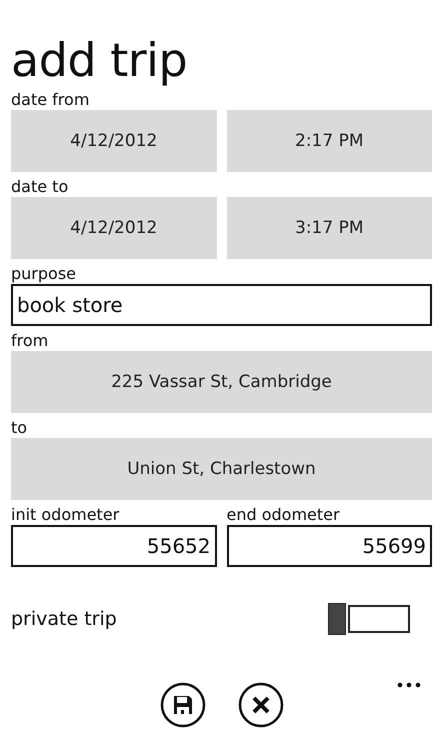 Image resolution: width=443 pixels, height=738 pixels. I want to click on field-label: to, so click(19, 428).